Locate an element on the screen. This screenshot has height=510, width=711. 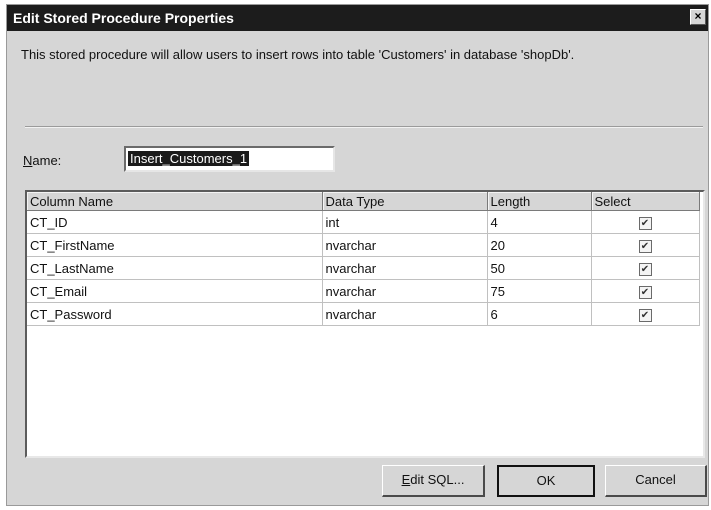
cell-length: 6 is located at coordinates (539, 314).